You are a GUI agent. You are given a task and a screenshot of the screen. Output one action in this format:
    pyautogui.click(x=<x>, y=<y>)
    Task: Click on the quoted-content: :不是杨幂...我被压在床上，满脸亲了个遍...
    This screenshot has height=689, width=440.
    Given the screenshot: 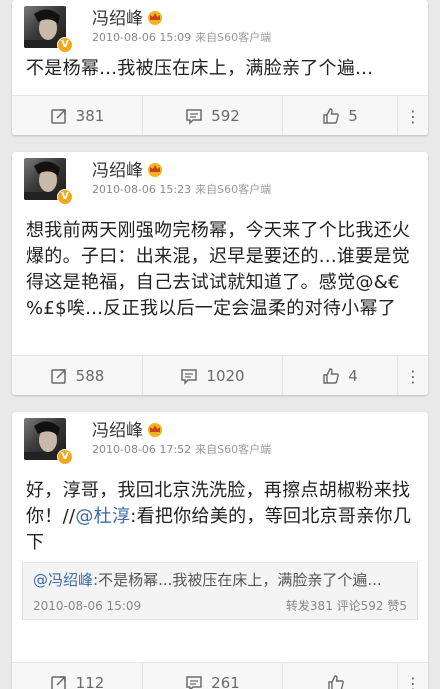 What is the action you would take?
    pyautogui.click(x=237, y=580)
    